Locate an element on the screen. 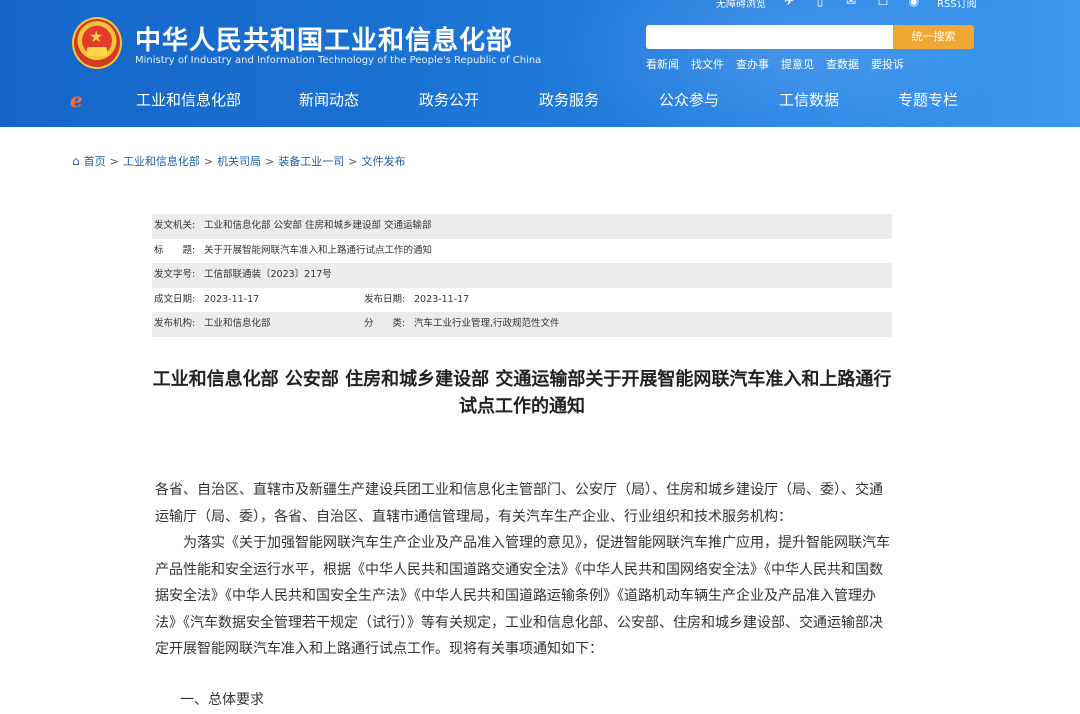 The height and width of the screenshot is (714, 1080). issuer-label: 发文机关: is located at coordinates (175, 225).